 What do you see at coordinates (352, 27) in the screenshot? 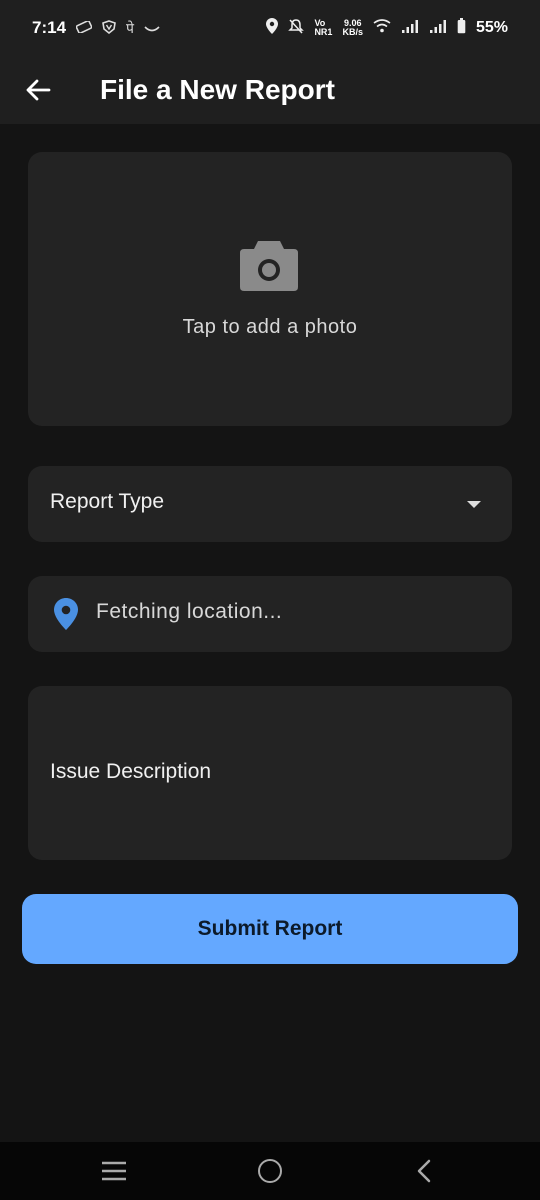
I see `network-speed: 9.06 KB/s` at bounding box center [352, 27].